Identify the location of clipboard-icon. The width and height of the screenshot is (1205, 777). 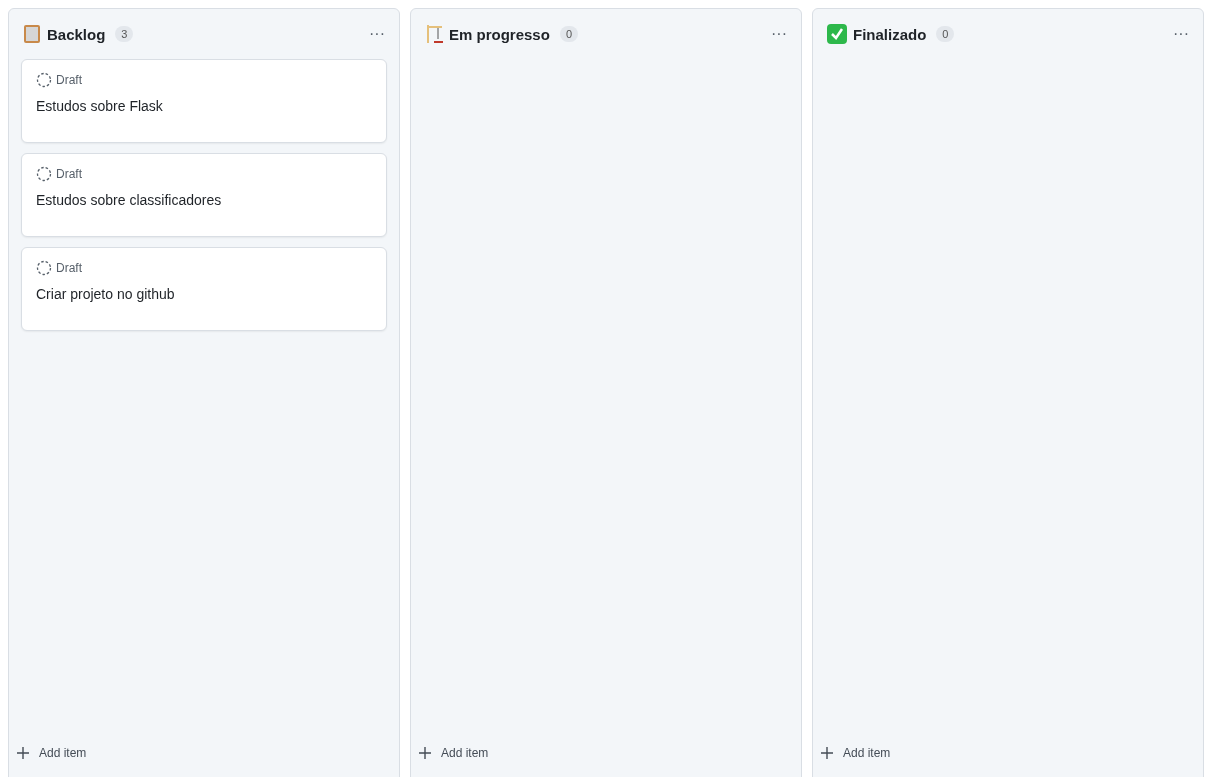
(32, 34).